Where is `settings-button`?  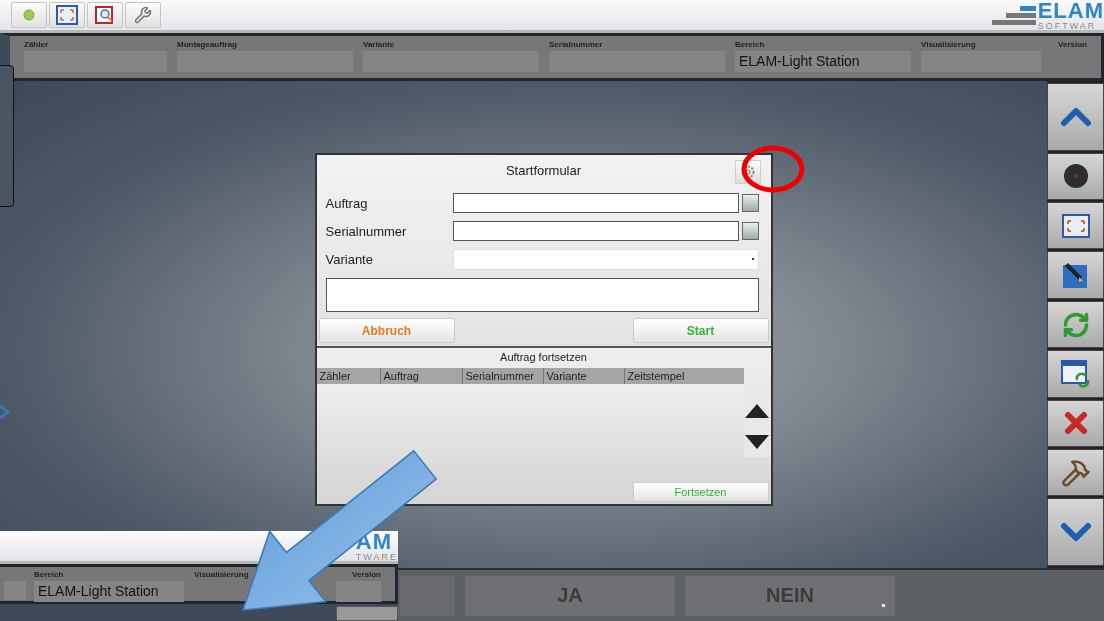 settings-button is located at coordinates (143, 15).